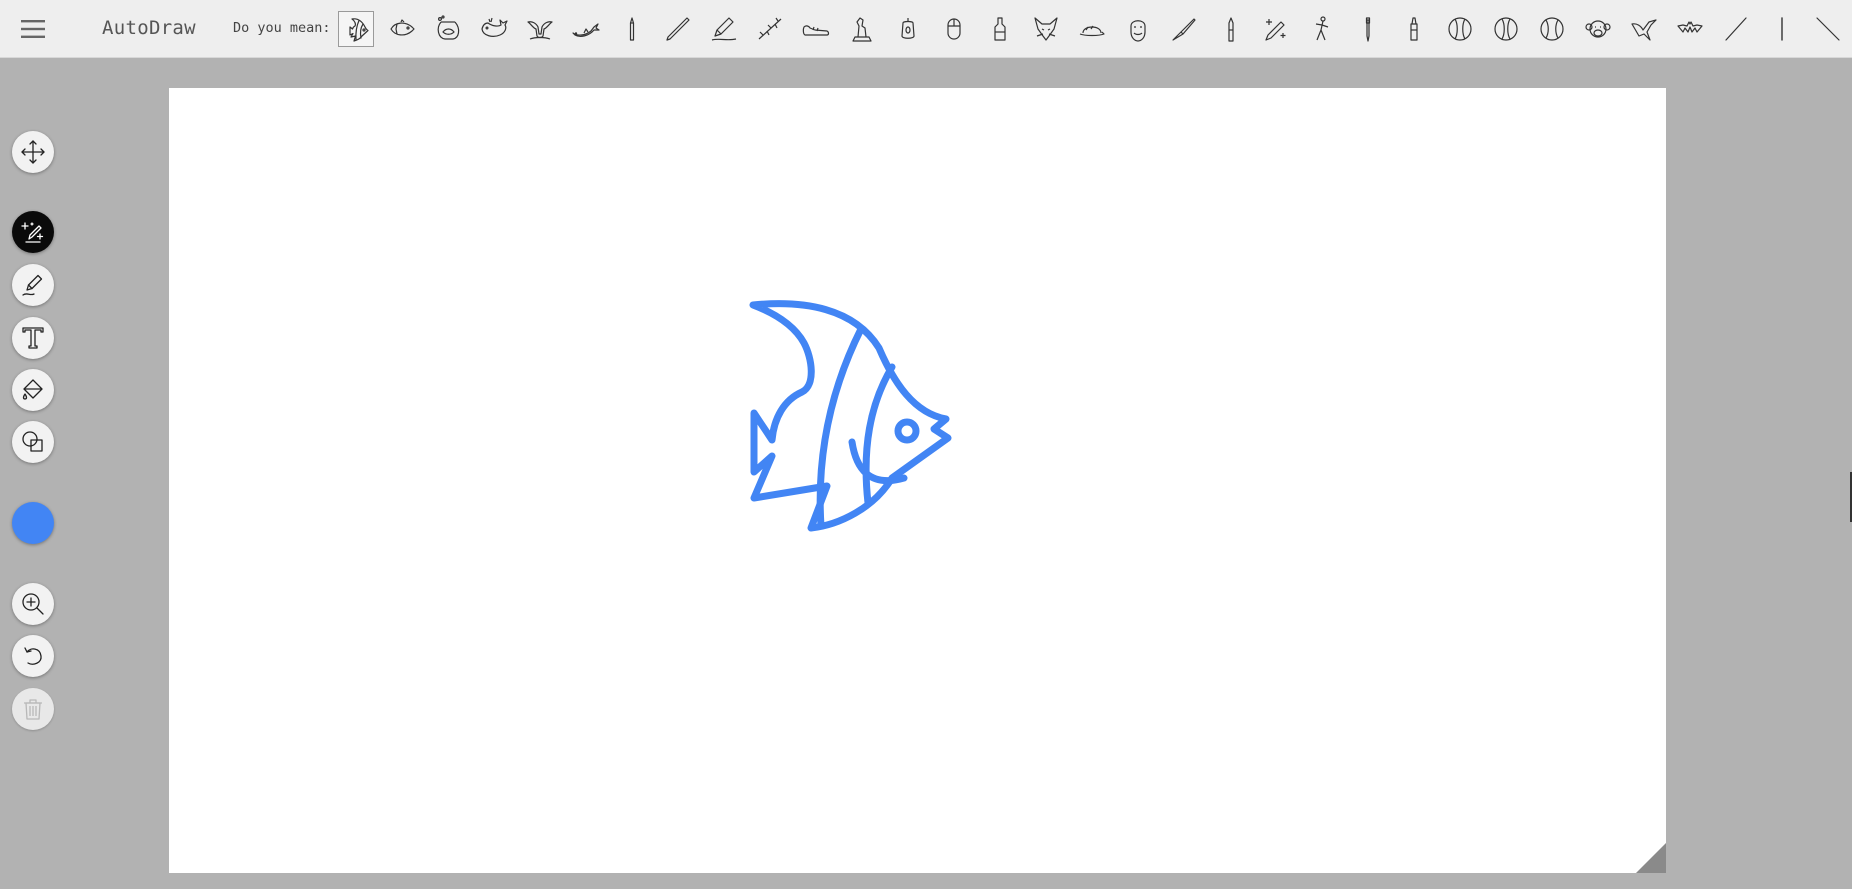 The image size is (1852, 889). I want to click on canvas-resize-handle, so click(1651, 858).